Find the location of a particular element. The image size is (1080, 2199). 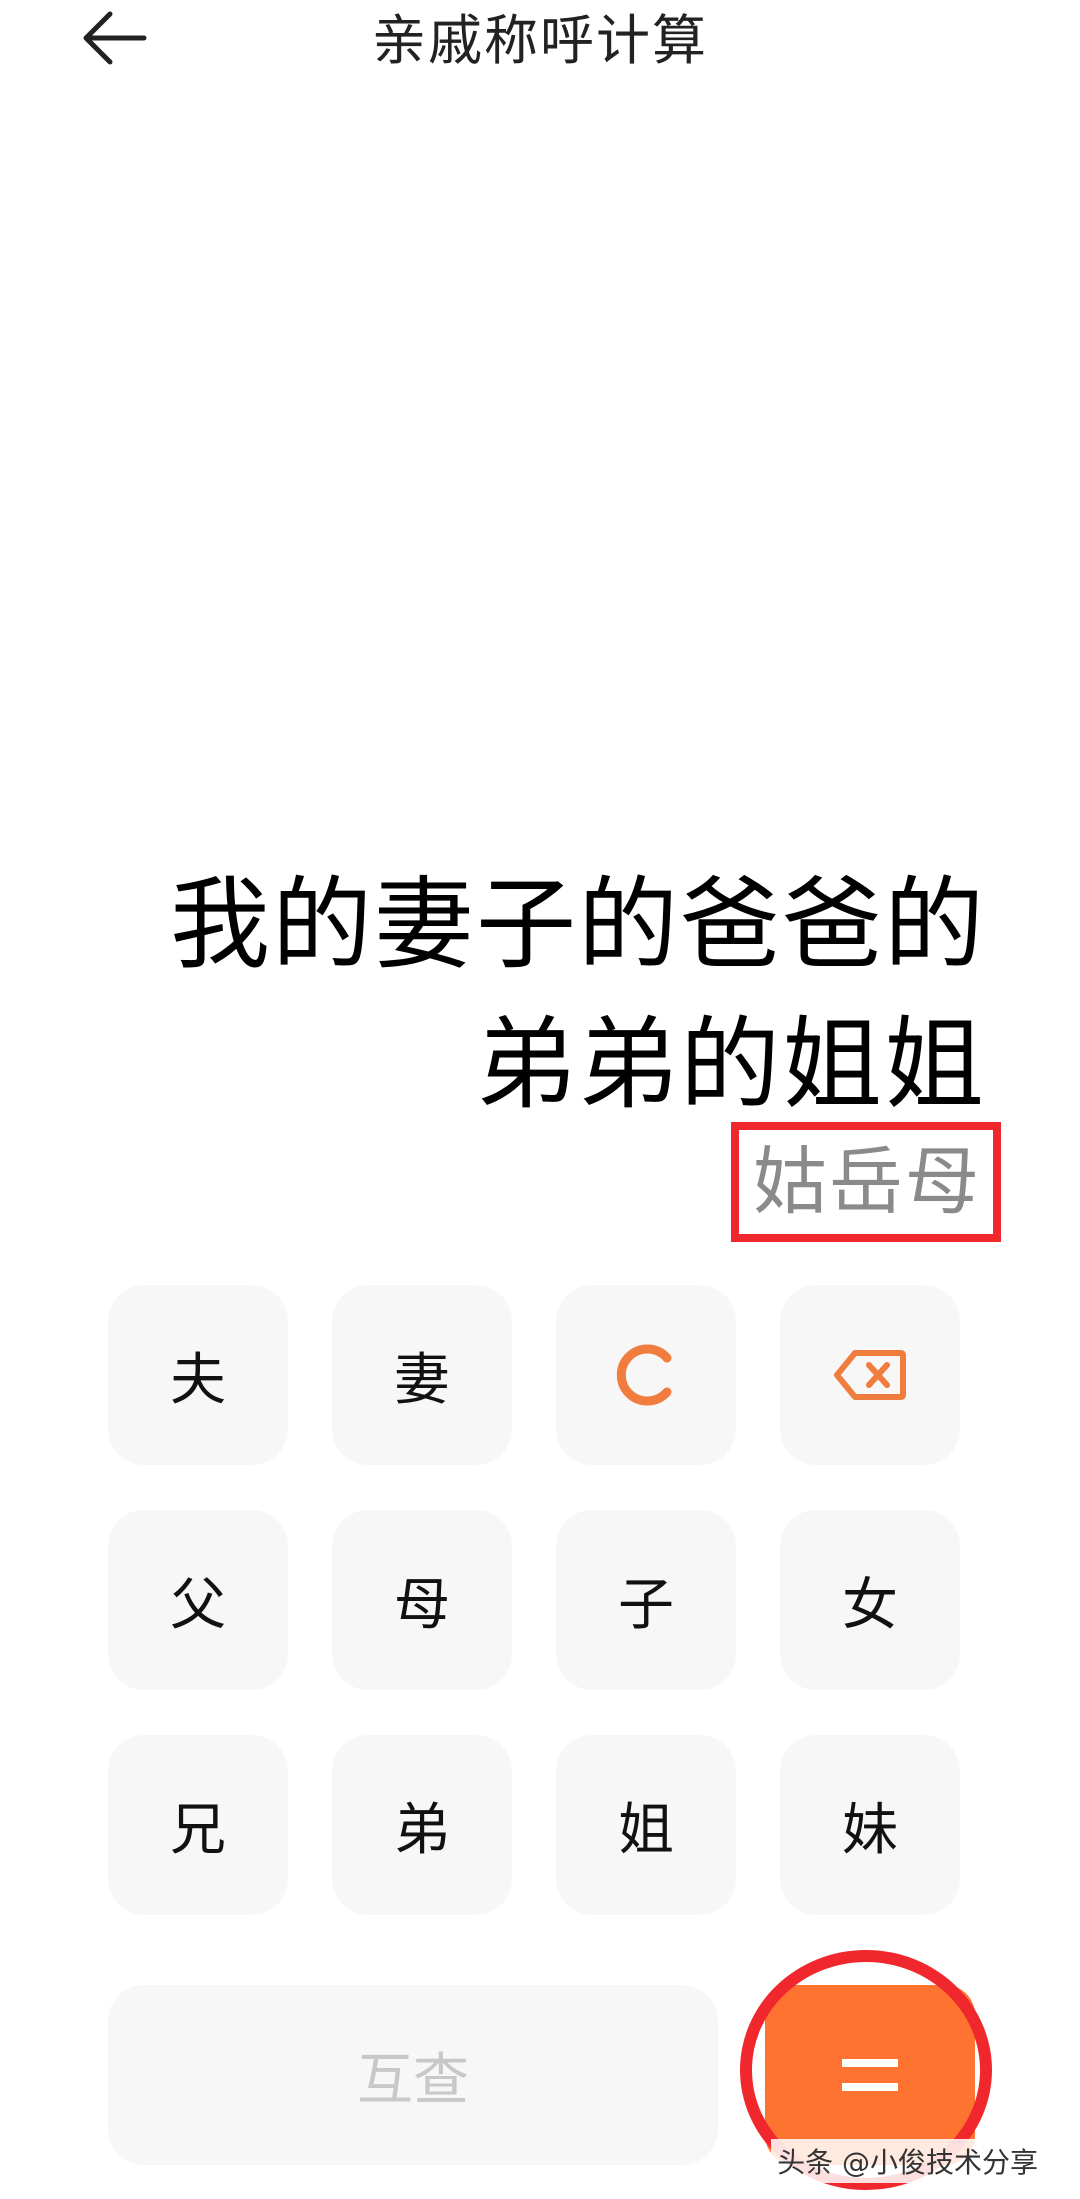

clear-icon is located at coordinates (644, 1375).